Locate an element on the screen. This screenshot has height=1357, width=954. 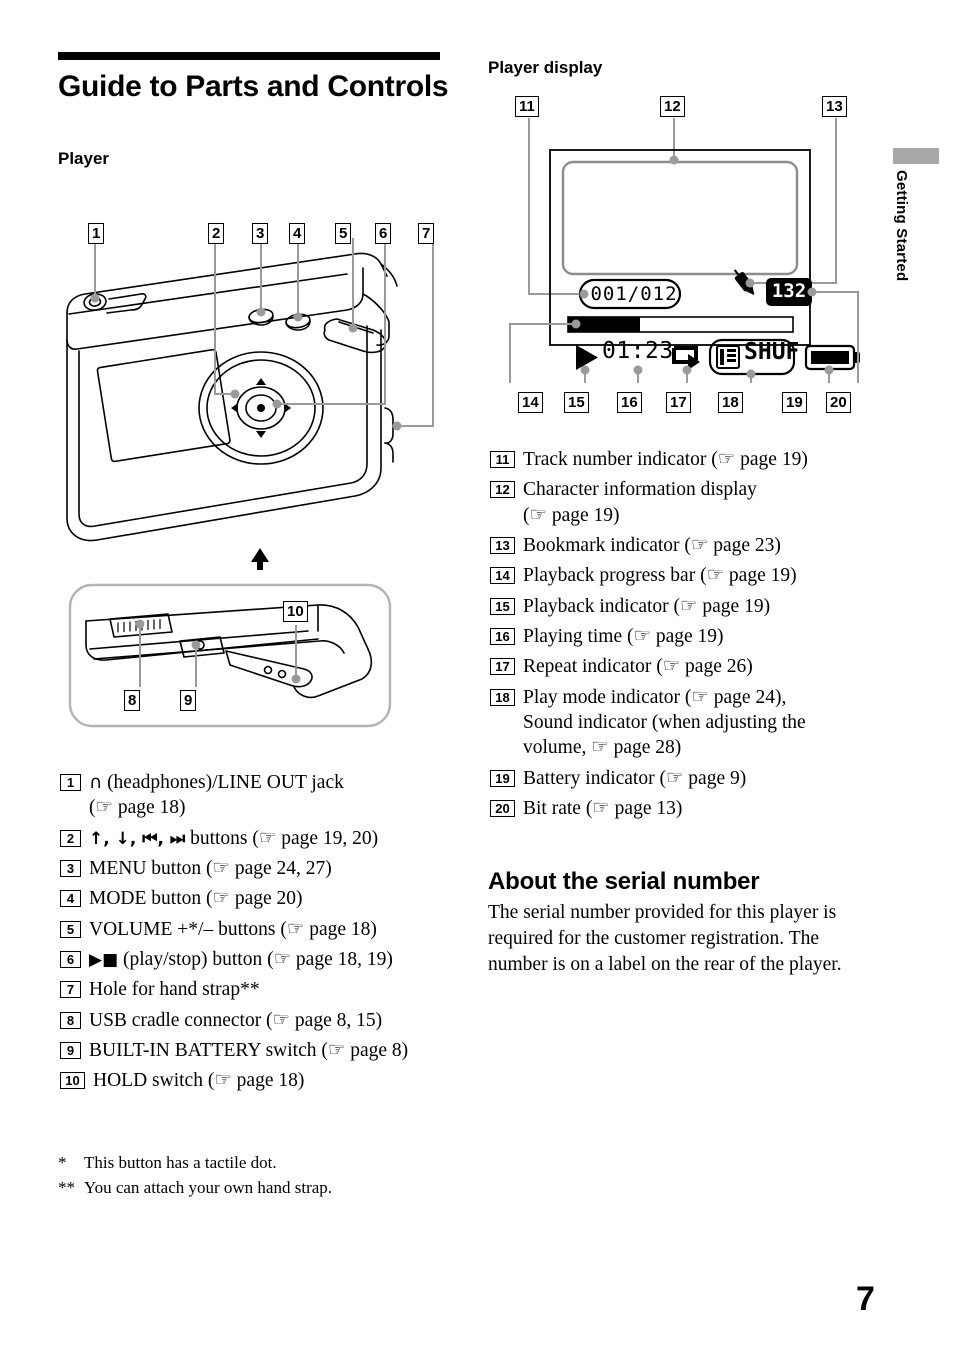
figure-callout-19: 19 is located at coordinates (794, 402).